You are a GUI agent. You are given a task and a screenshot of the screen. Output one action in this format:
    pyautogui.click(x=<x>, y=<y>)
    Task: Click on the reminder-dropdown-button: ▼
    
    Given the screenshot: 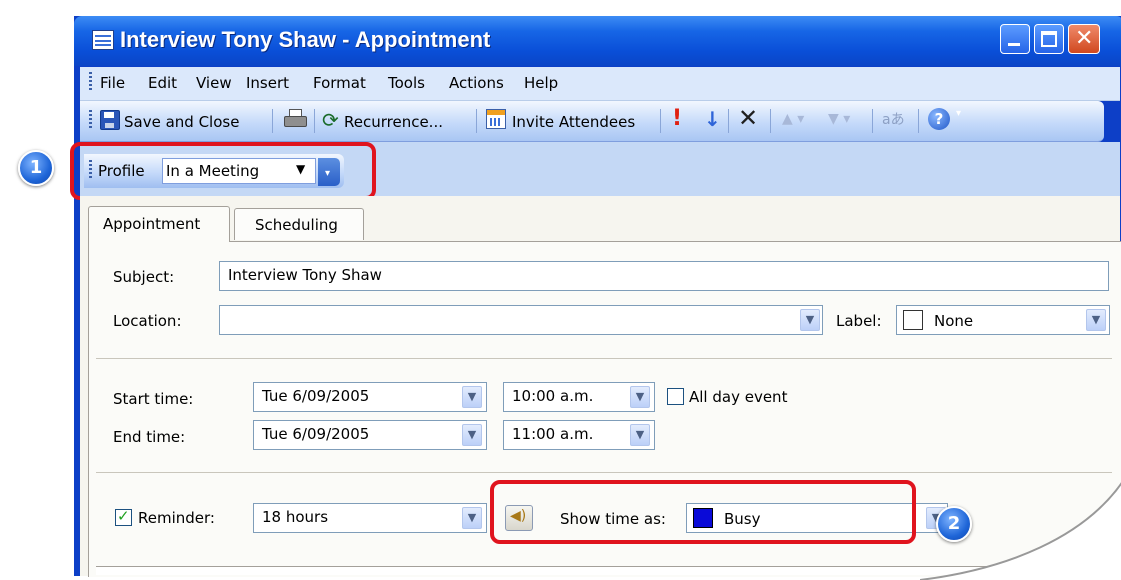 What is the action you would take?
    pyautogui.click(x=472, y=518)
    